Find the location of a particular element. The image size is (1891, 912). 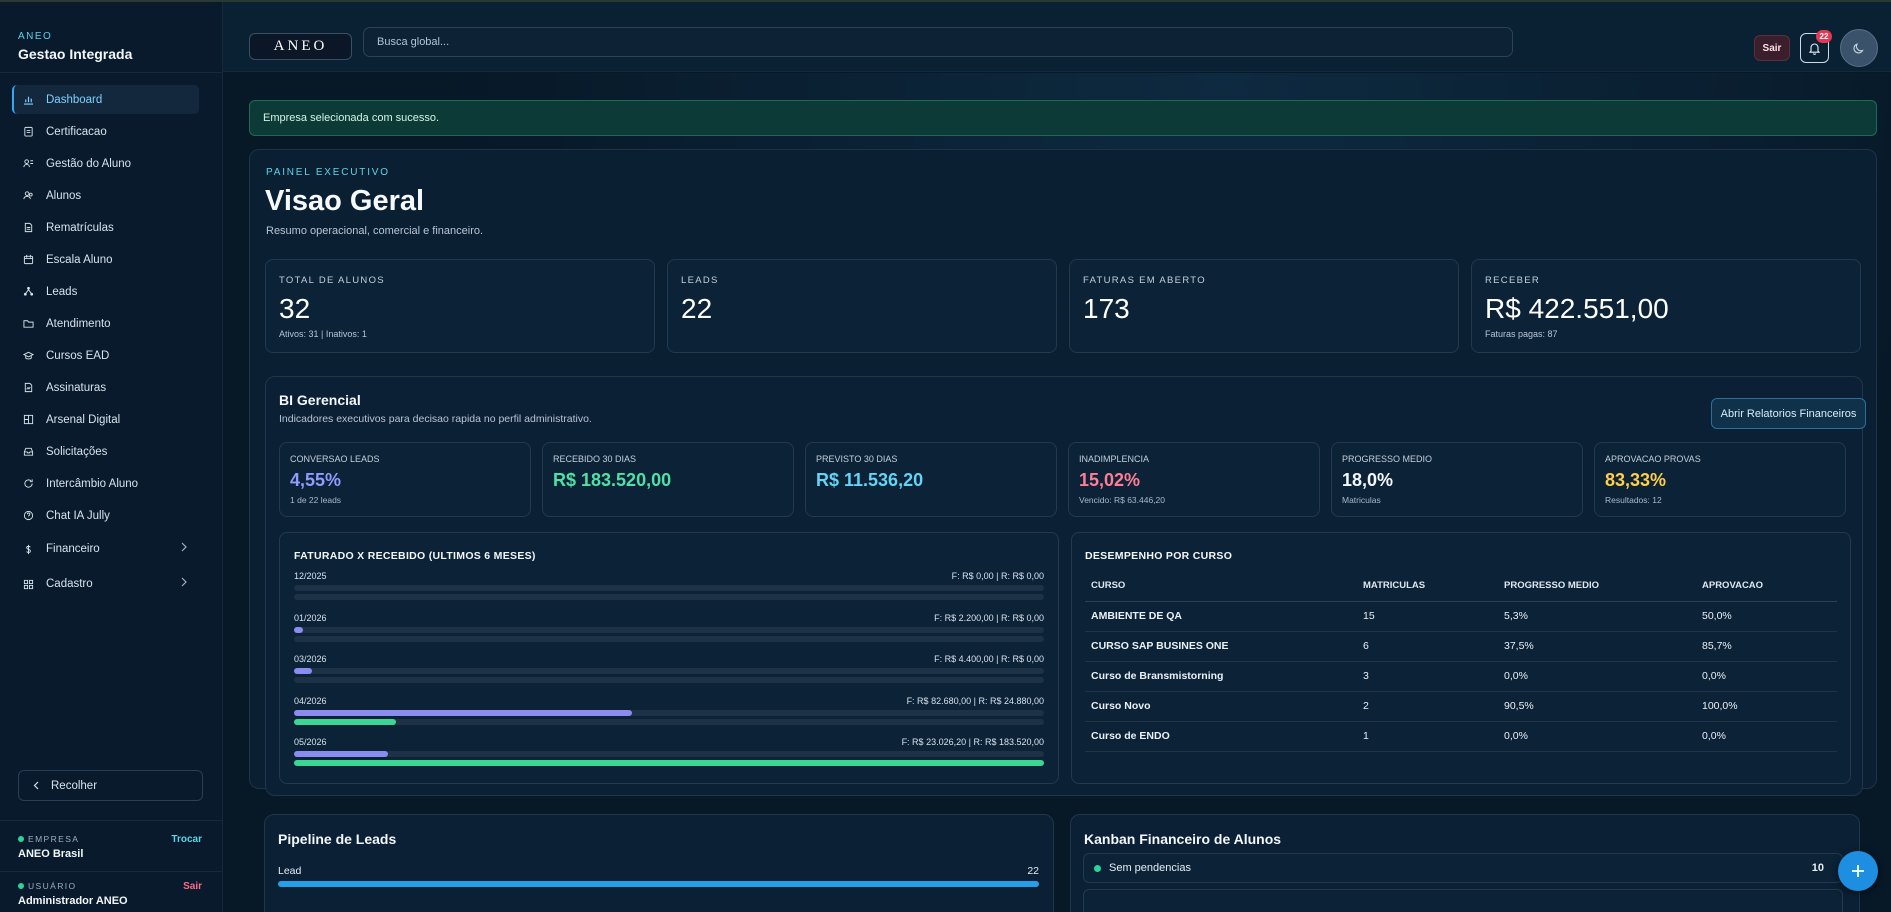

table-row: Curso de ENDO 1 0,0% 0,0% is located at coordinates (1461, 736).